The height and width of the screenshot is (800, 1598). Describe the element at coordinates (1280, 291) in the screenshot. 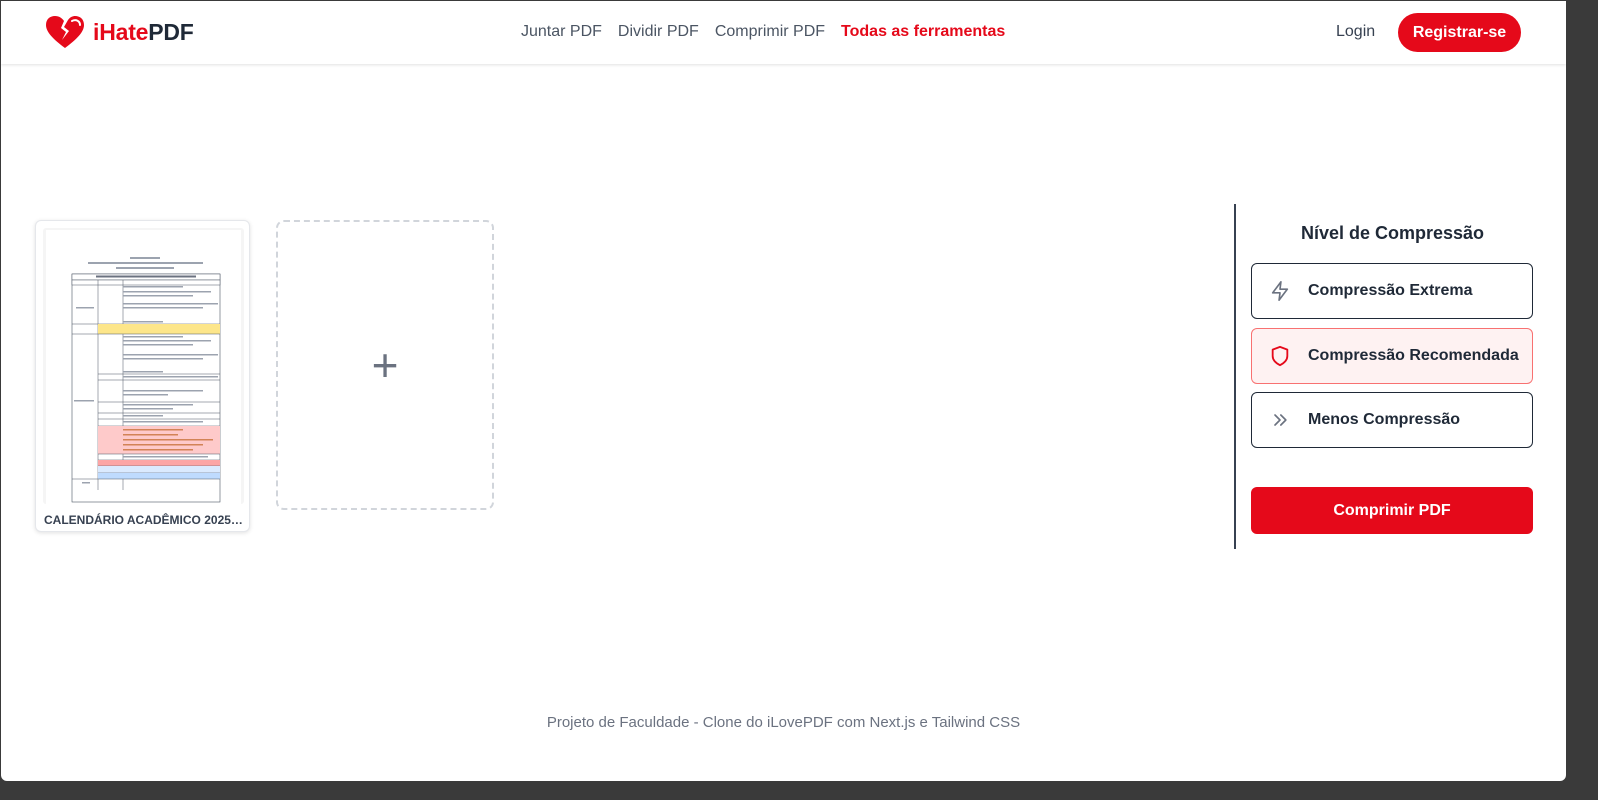

I see `lightning-icon` at that location.